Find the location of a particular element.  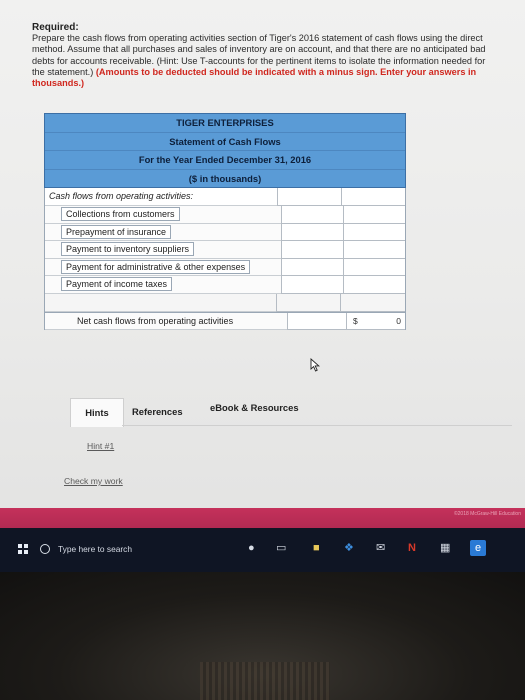

check-my-work-link: Check my work is located at coordinates (93, 481).